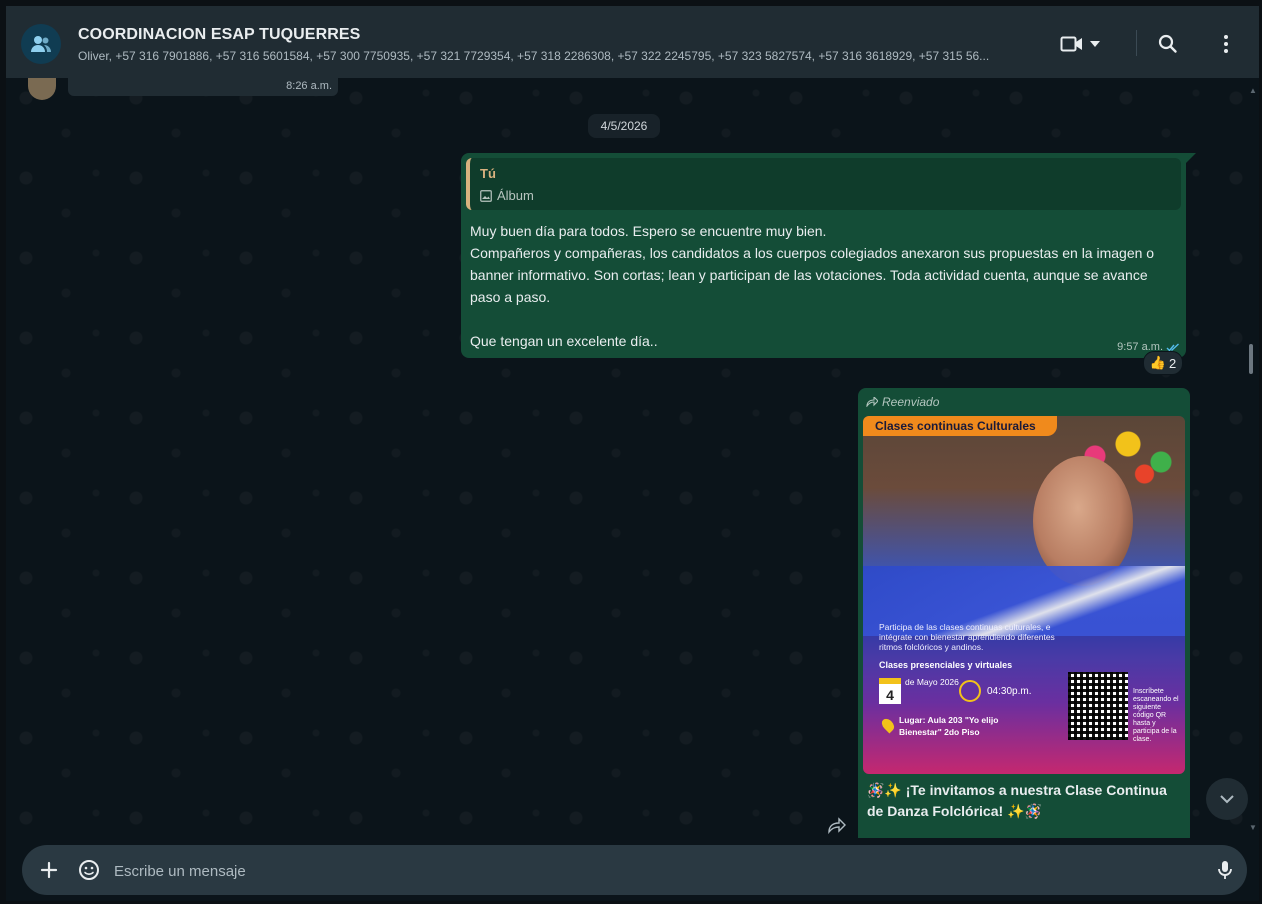 The height and width of the screenshot is (904, 1262). I want to click on poster-banner: Clases continuas Culturales, so click(960, 426).